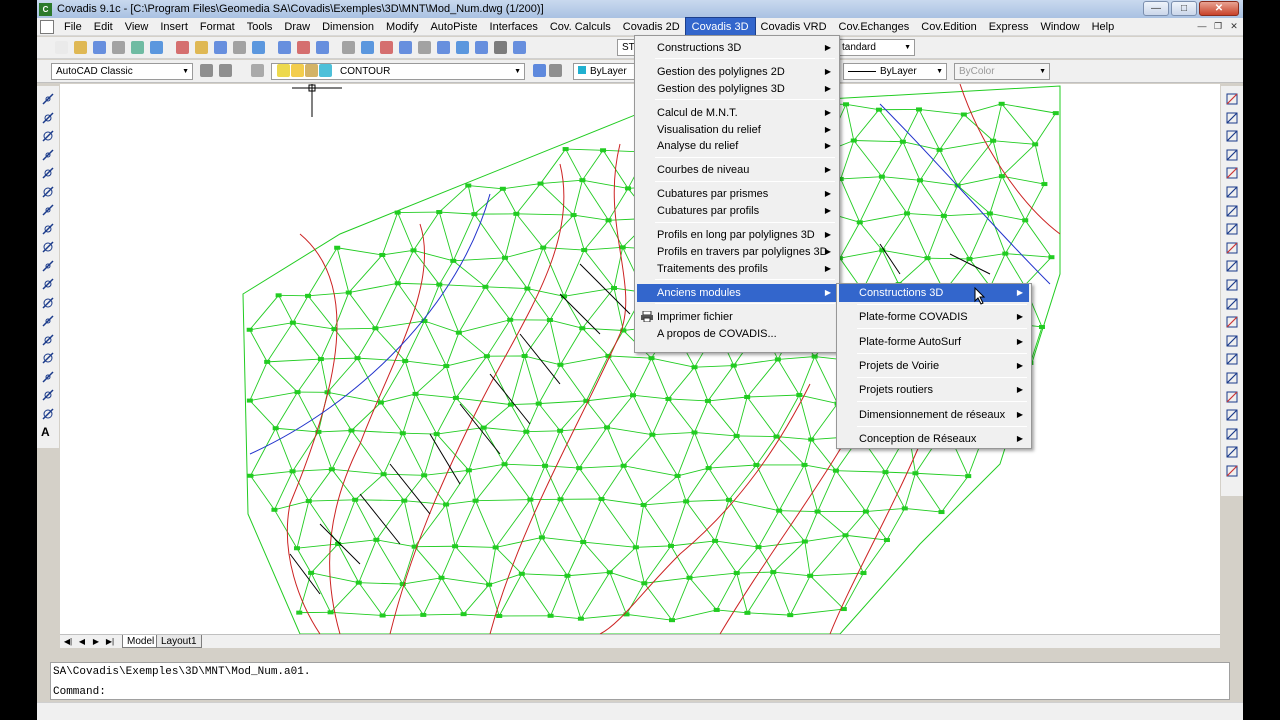  I want to click on rectangle-icon, so click(48, 173).